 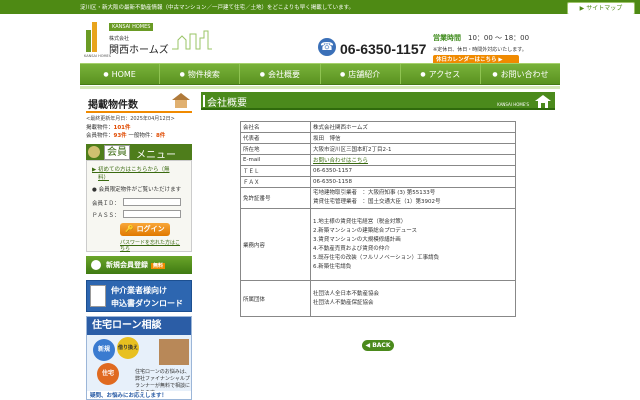 What do you see at coordinates (275, 127) in the screenshot?
I see `row-key: 会社名` at bounding box center [275, 127].